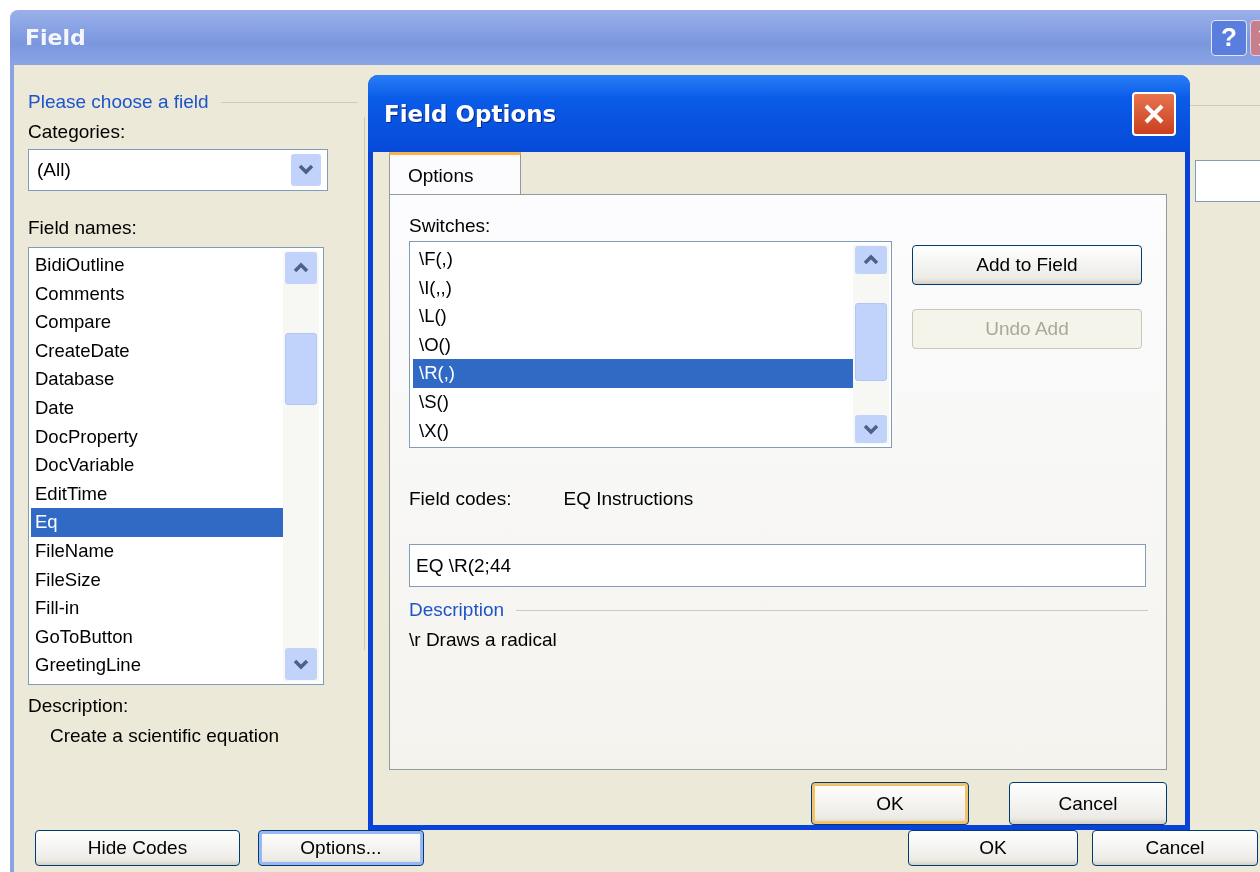 This screenshot has width=1260, height=872. Describe the element at coordinates (77, 132) in the screenshot. I see `categories-label: Categories:` at that location.